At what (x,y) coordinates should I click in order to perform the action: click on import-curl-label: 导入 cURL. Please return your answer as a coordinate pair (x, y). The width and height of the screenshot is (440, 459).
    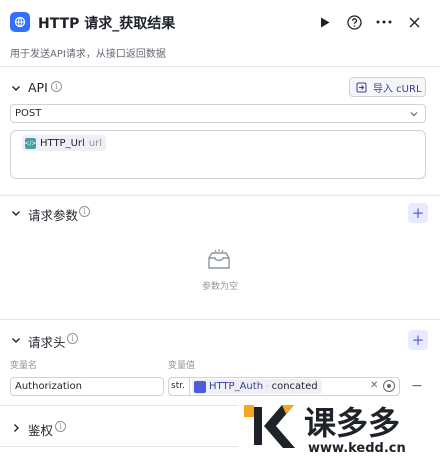
    Looking at the image, I should click on (397, 89).